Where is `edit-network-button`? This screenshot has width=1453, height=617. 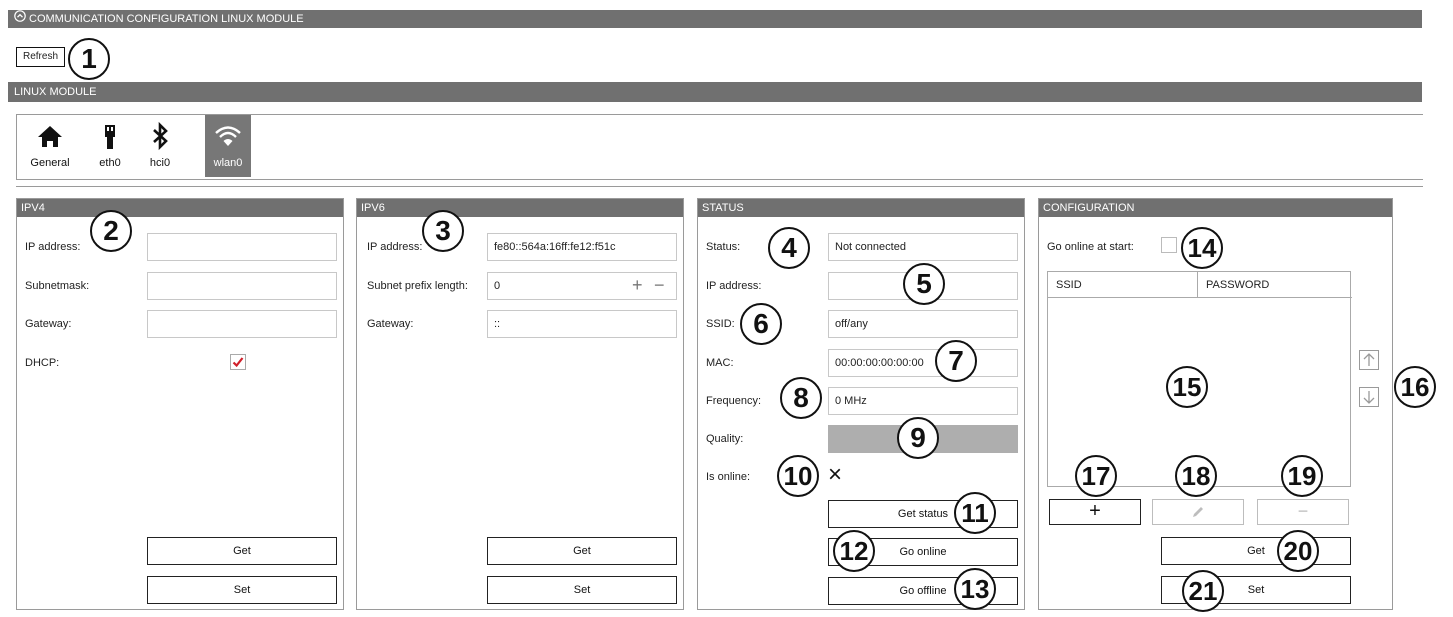
edit-network-button is located at coordinates (1198, 512).